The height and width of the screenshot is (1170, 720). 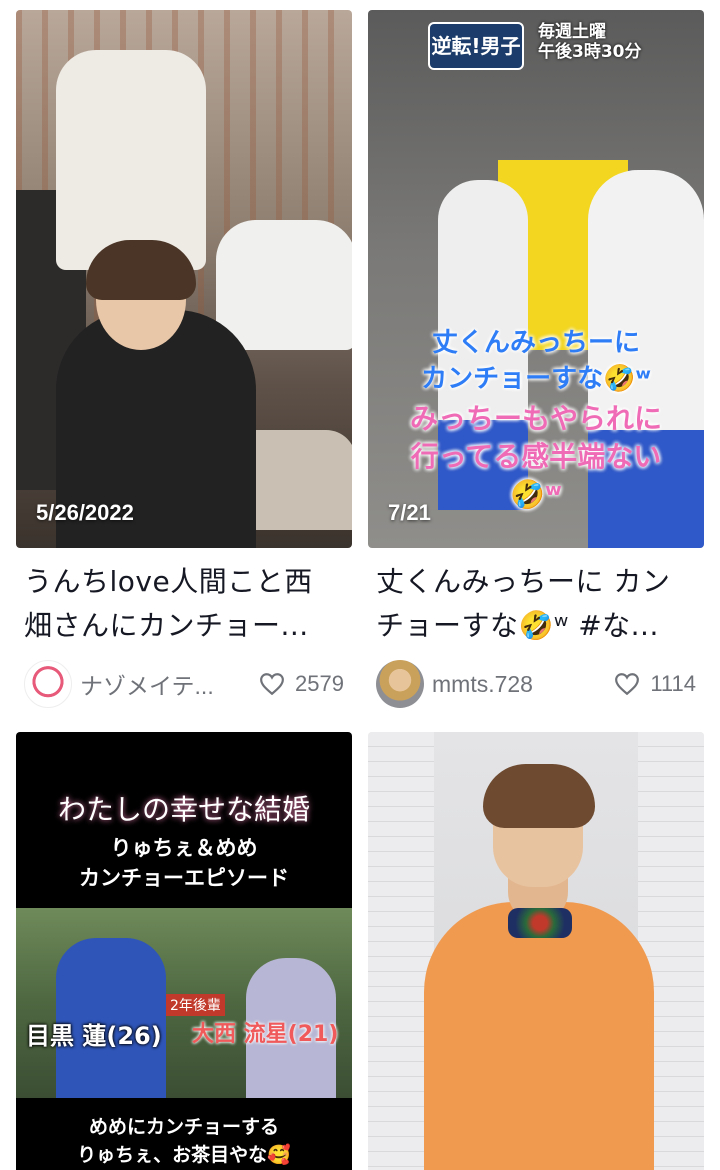 I want to click on caption-line: うんちlove人間こと西, so click(x=168, y=581).